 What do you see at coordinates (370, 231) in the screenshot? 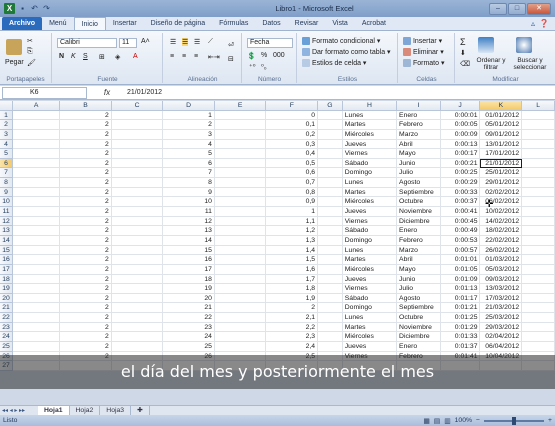
I see `cell-h13: Sábado` at bounding box center [370, 231].